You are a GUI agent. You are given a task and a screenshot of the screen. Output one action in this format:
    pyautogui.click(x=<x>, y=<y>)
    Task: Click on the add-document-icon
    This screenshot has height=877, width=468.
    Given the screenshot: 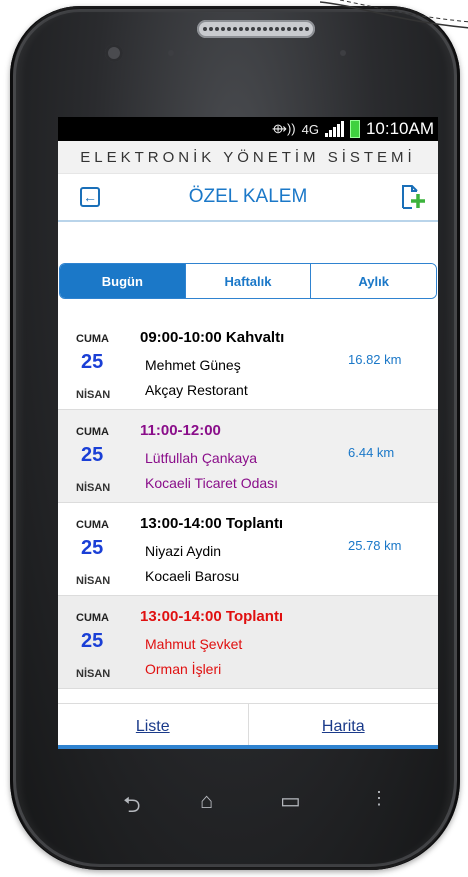 What is the action you would take?
    pyautogui.click(x=413, y=196)
    